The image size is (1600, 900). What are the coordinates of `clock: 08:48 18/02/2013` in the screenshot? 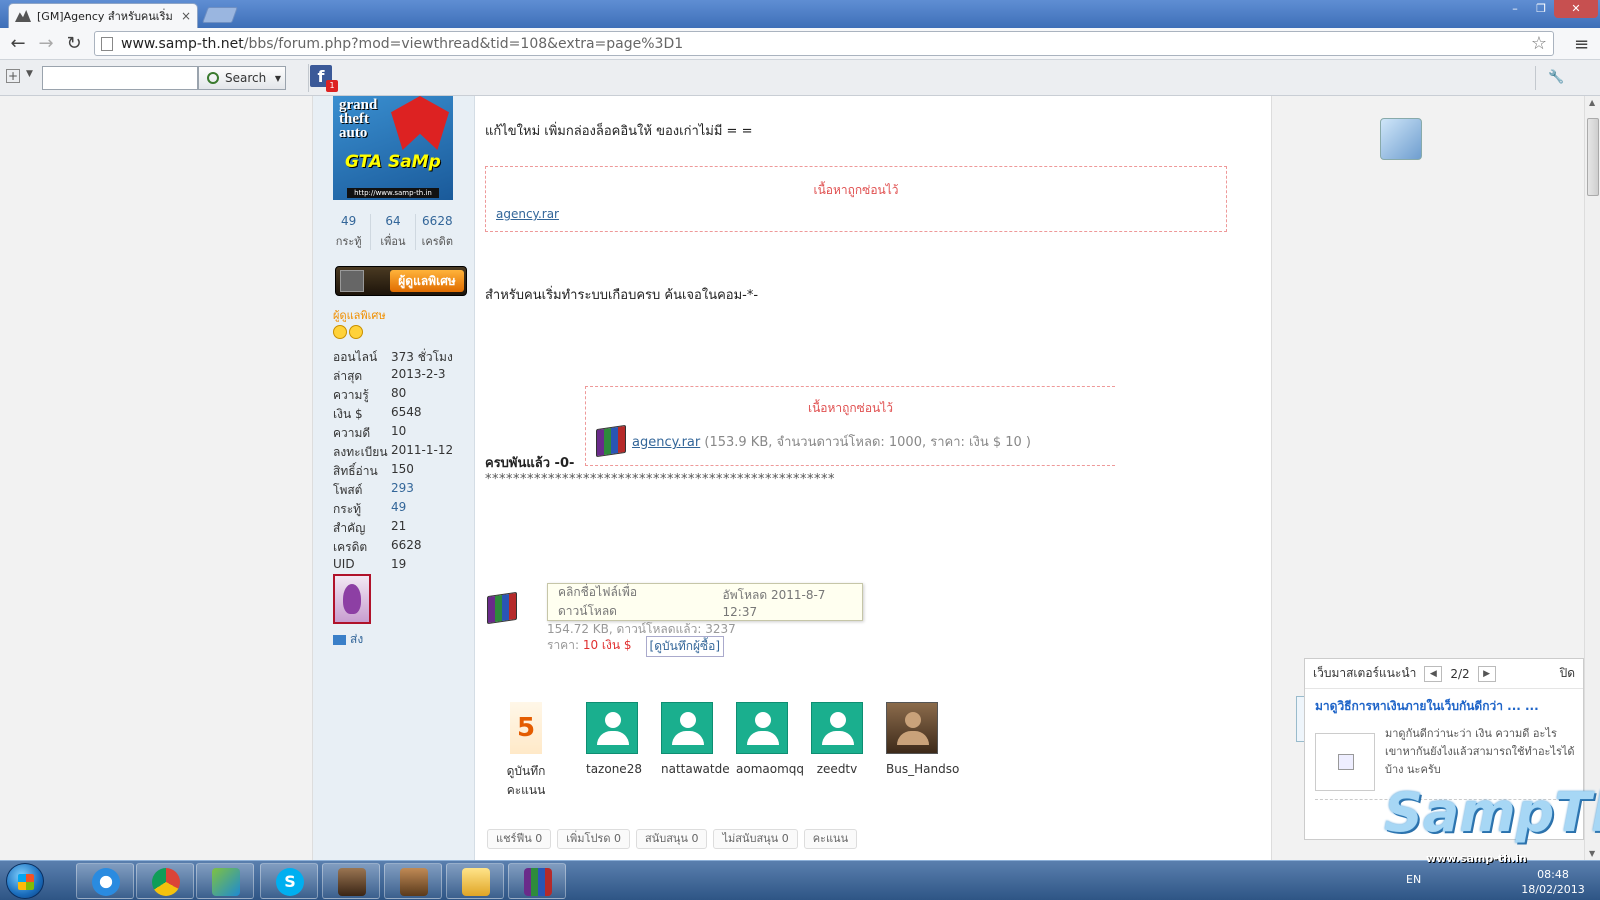 It's located at (1553, 882).